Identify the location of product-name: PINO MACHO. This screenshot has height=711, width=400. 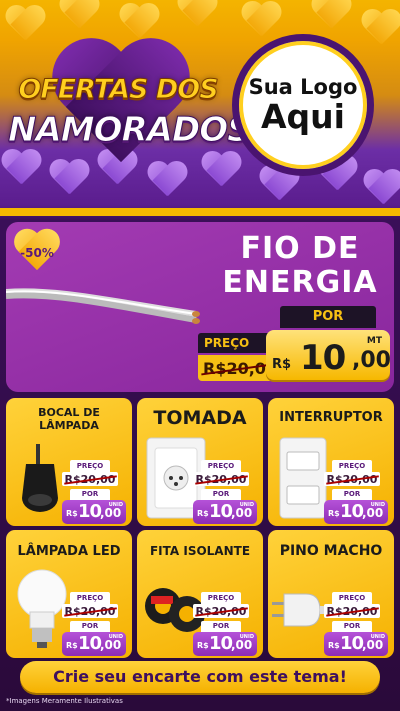
(331, 551).